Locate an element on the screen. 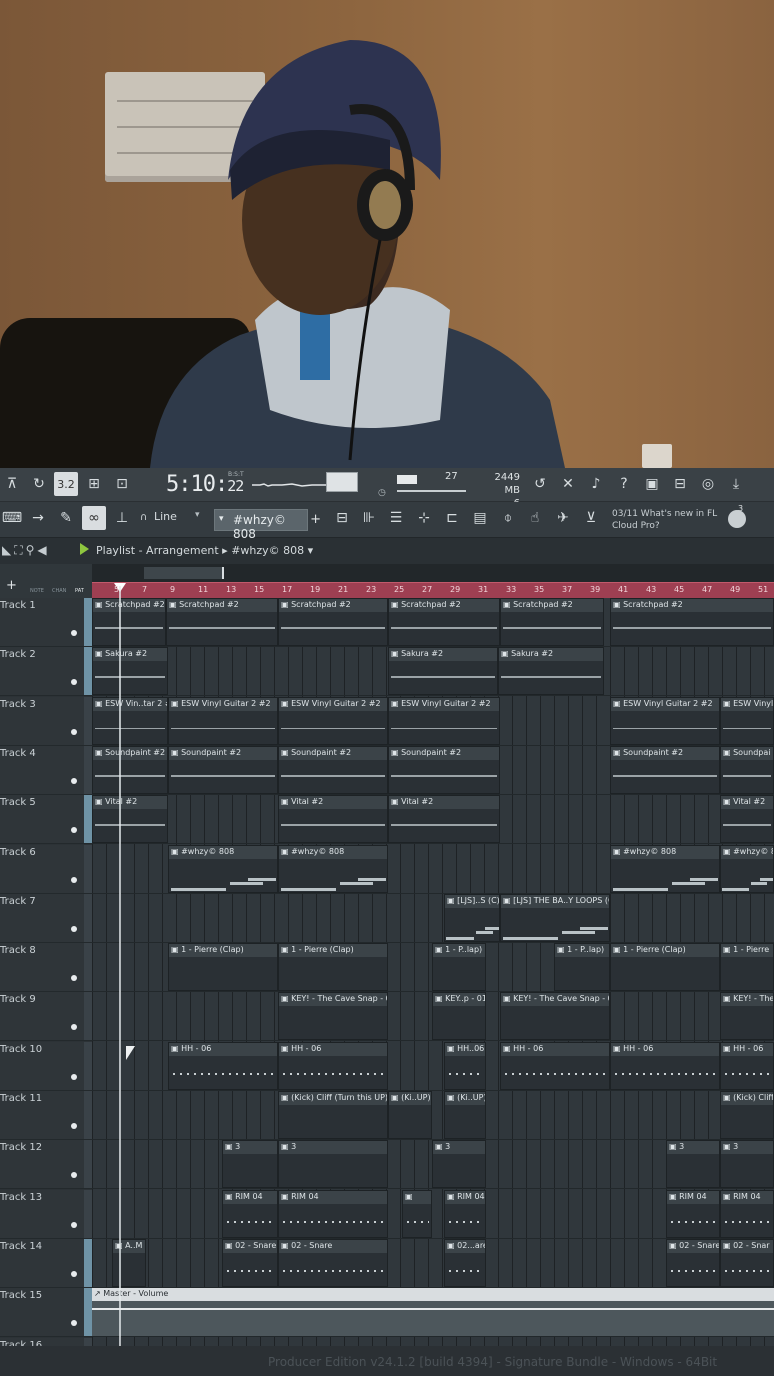 This screenshot has width=774, height=1376. playlist-clip: ▣ ESW Vinyl is located at coordinates (747, 721).